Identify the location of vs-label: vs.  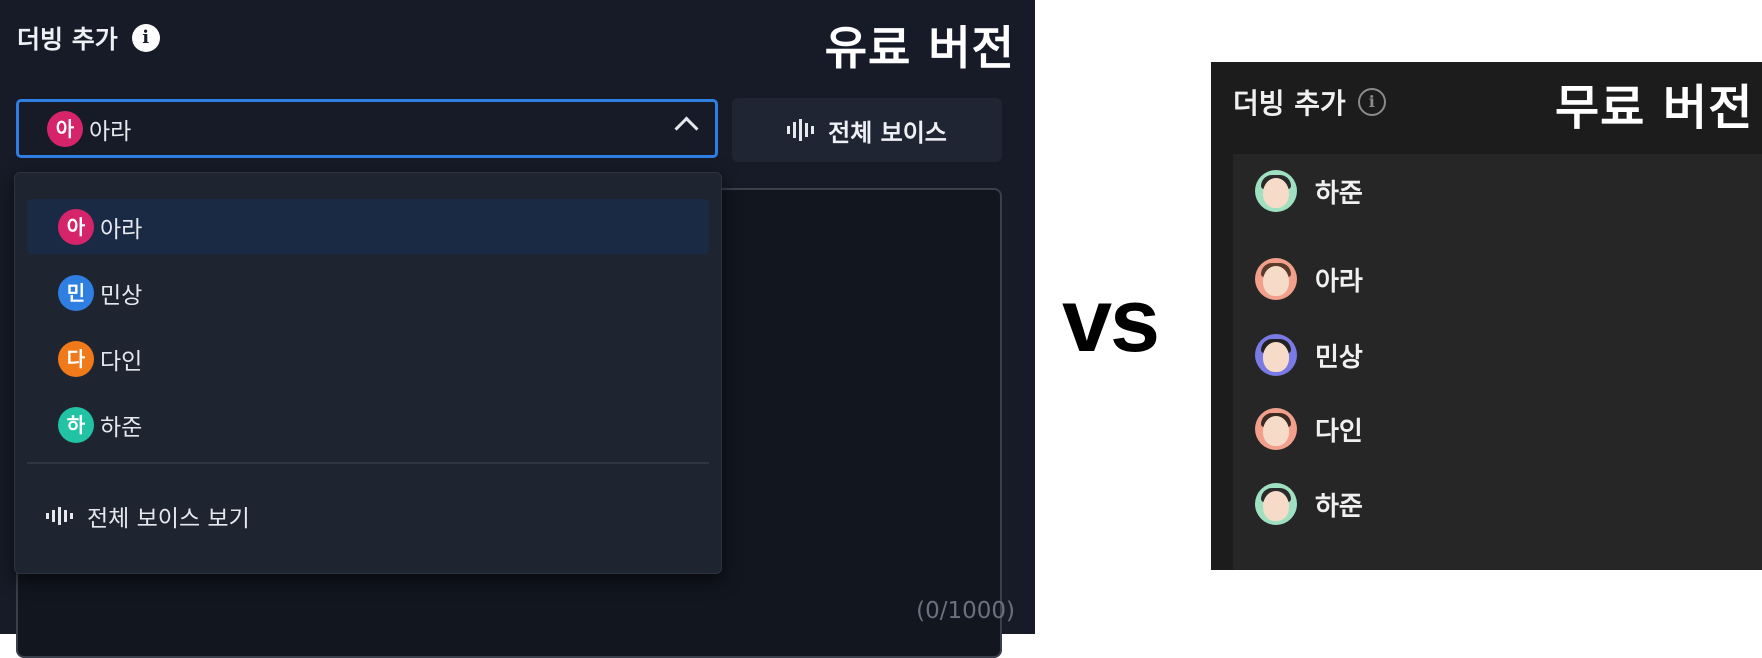
(1111, 321).